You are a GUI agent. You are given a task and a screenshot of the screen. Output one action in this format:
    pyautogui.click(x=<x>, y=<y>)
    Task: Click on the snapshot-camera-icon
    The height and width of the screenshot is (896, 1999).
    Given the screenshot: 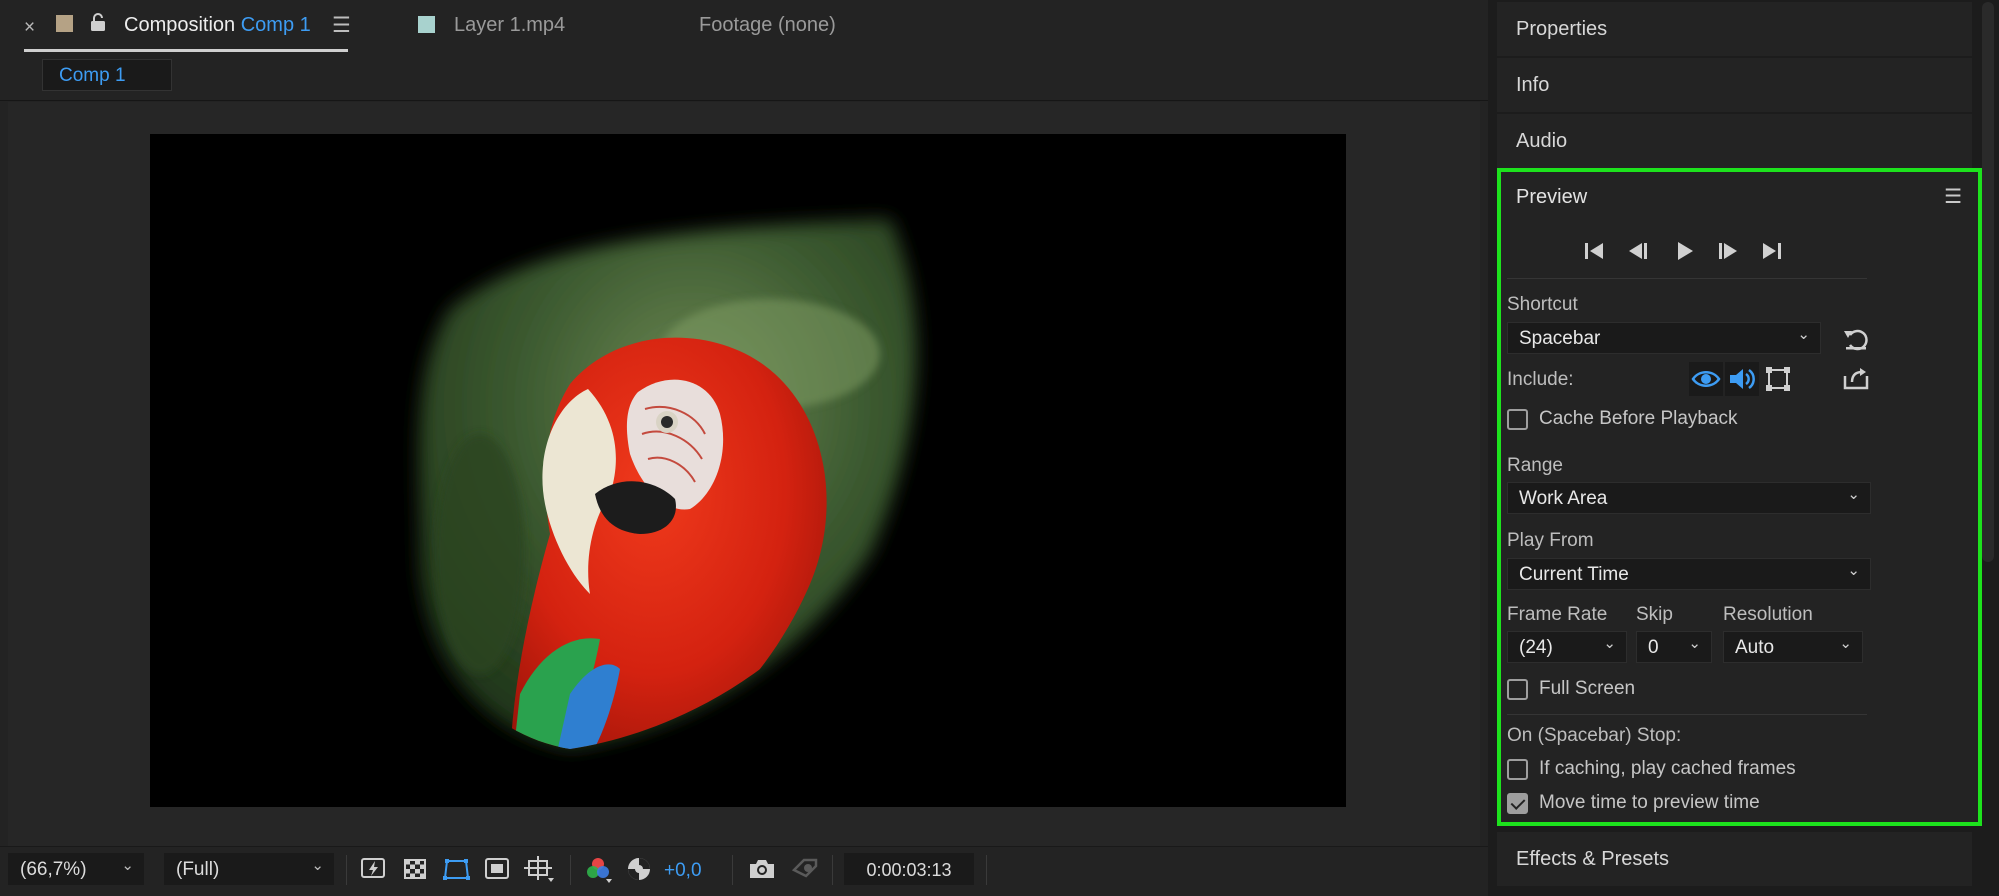 What is the action you would take?
    pyautogui.click(x=763, y=870)
    